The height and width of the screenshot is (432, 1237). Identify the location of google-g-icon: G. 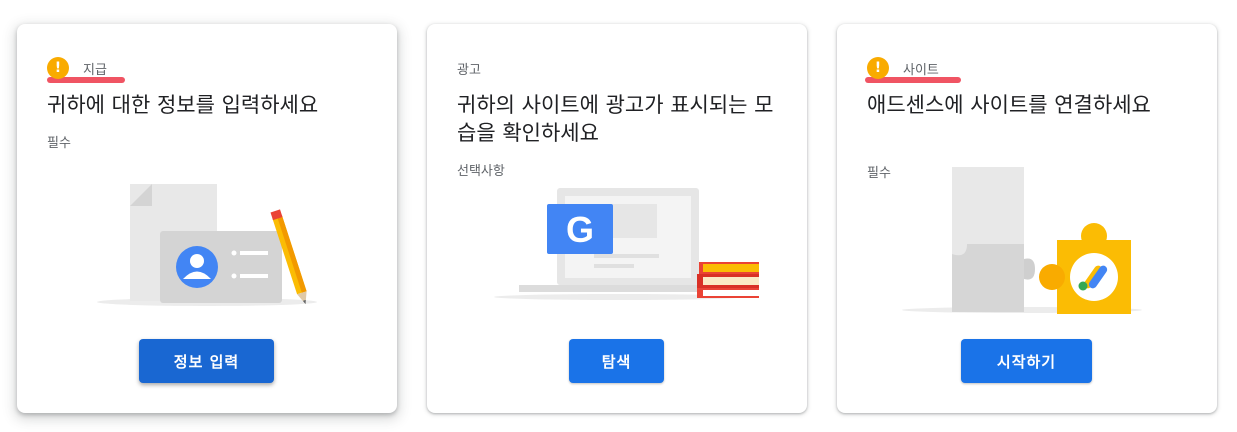
(580, 229).